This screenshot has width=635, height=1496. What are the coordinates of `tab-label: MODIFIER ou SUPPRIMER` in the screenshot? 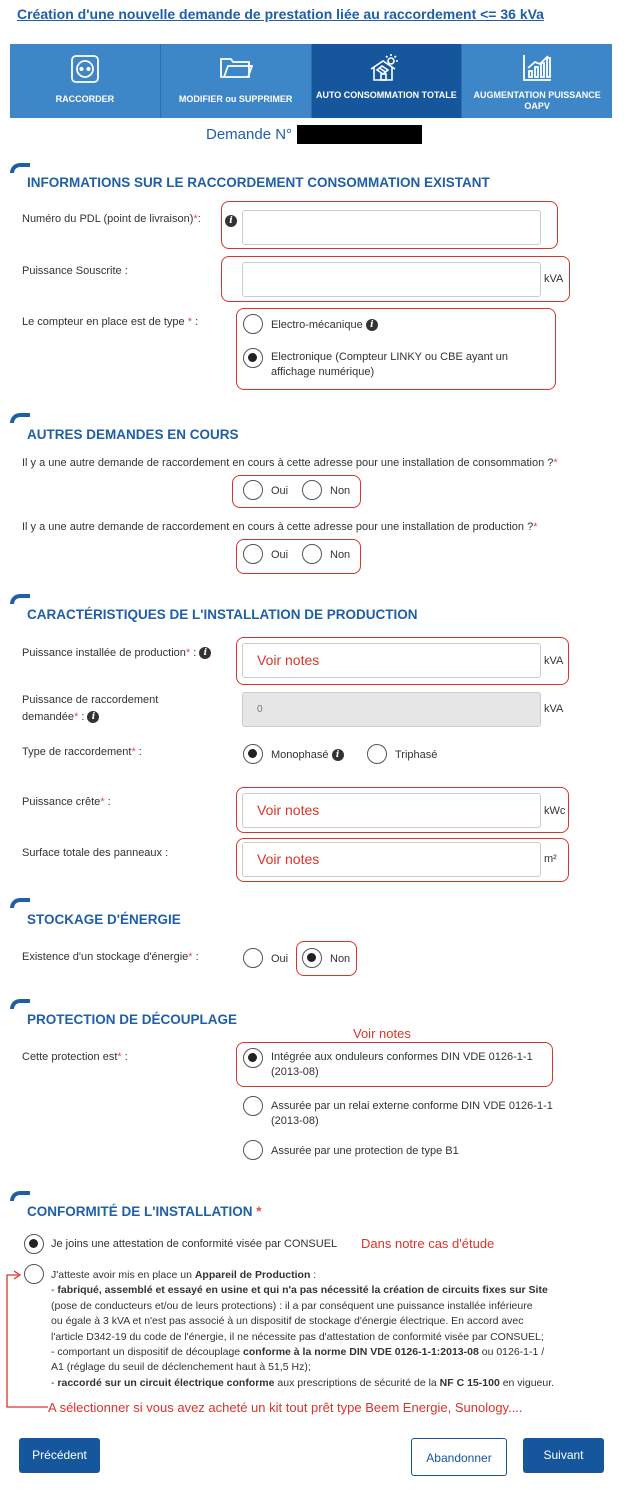 It's located at (235, 99).